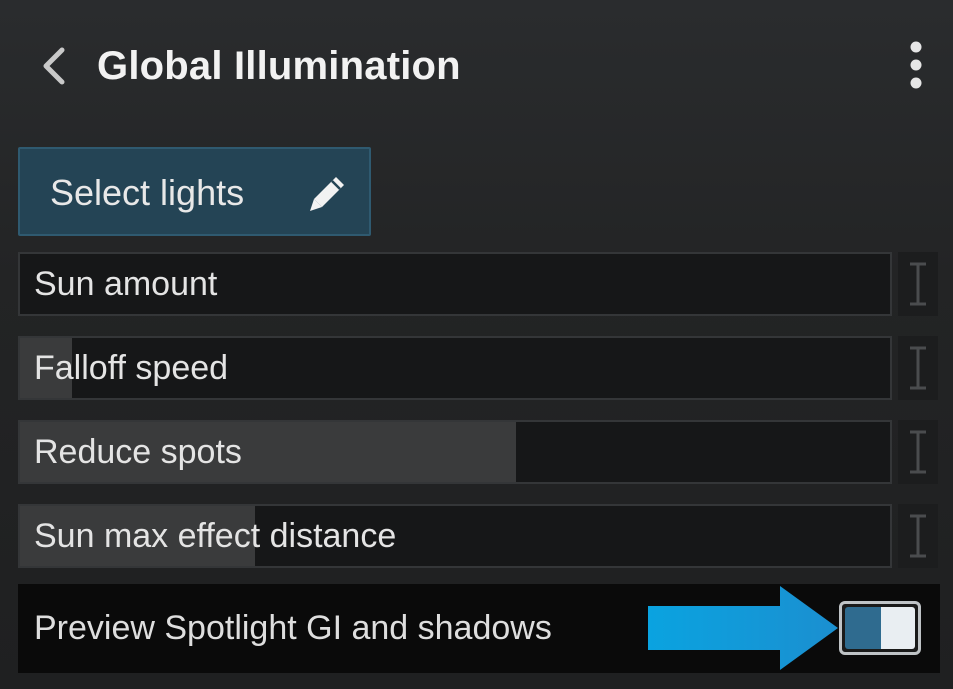 The width and height of the screenshot is (953, 689). I want to click on select-lights-label: Select lights, so click(147, 192).